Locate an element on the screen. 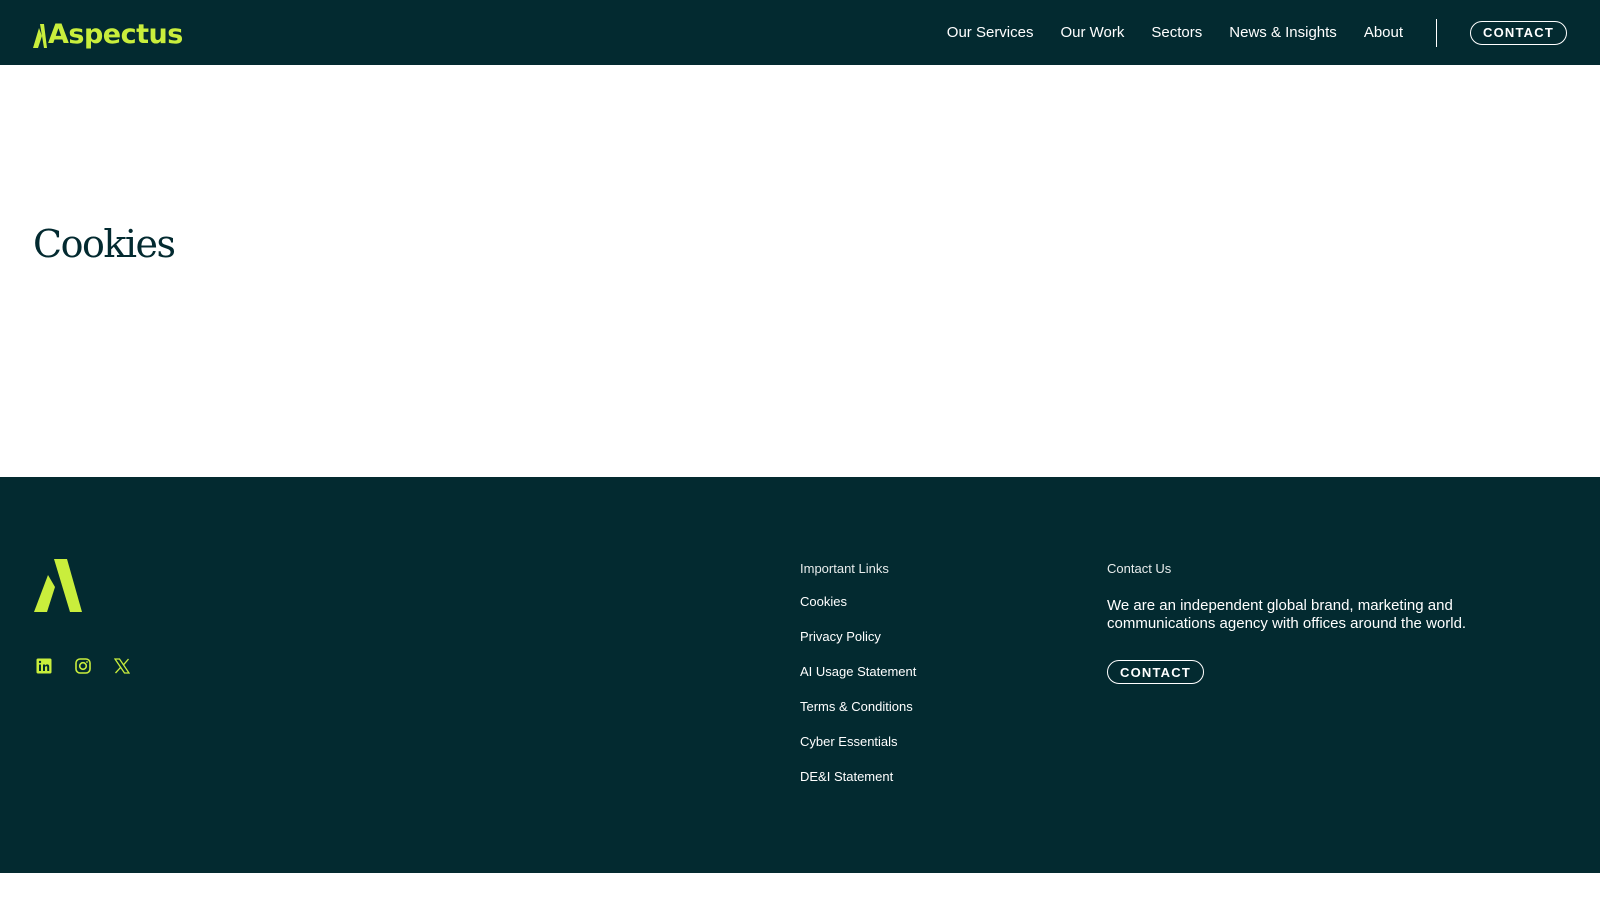  instagram-icon is located at coordinates (82, 665).